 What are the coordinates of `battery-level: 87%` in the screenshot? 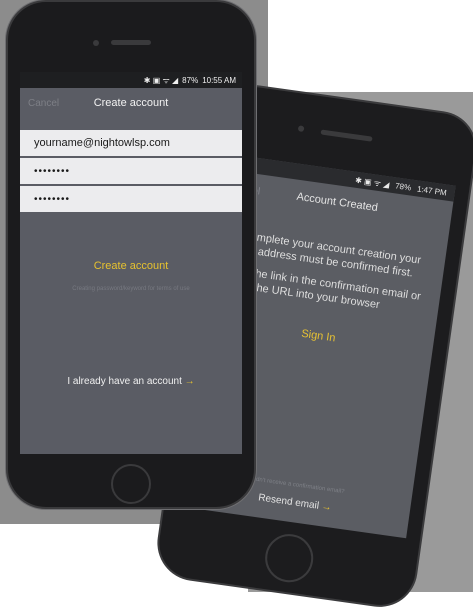 It's located at (190, 80).